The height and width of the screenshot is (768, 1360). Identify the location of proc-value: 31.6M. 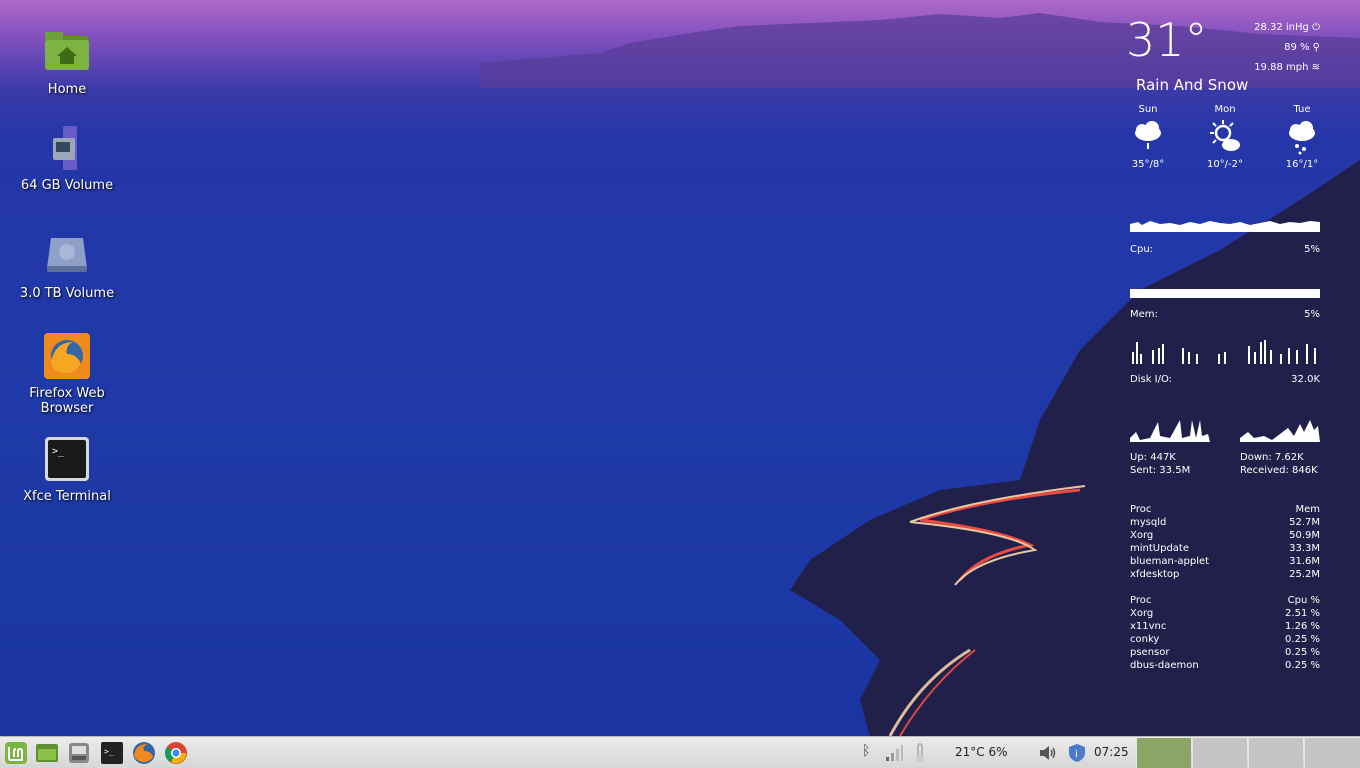
(1304, 561).